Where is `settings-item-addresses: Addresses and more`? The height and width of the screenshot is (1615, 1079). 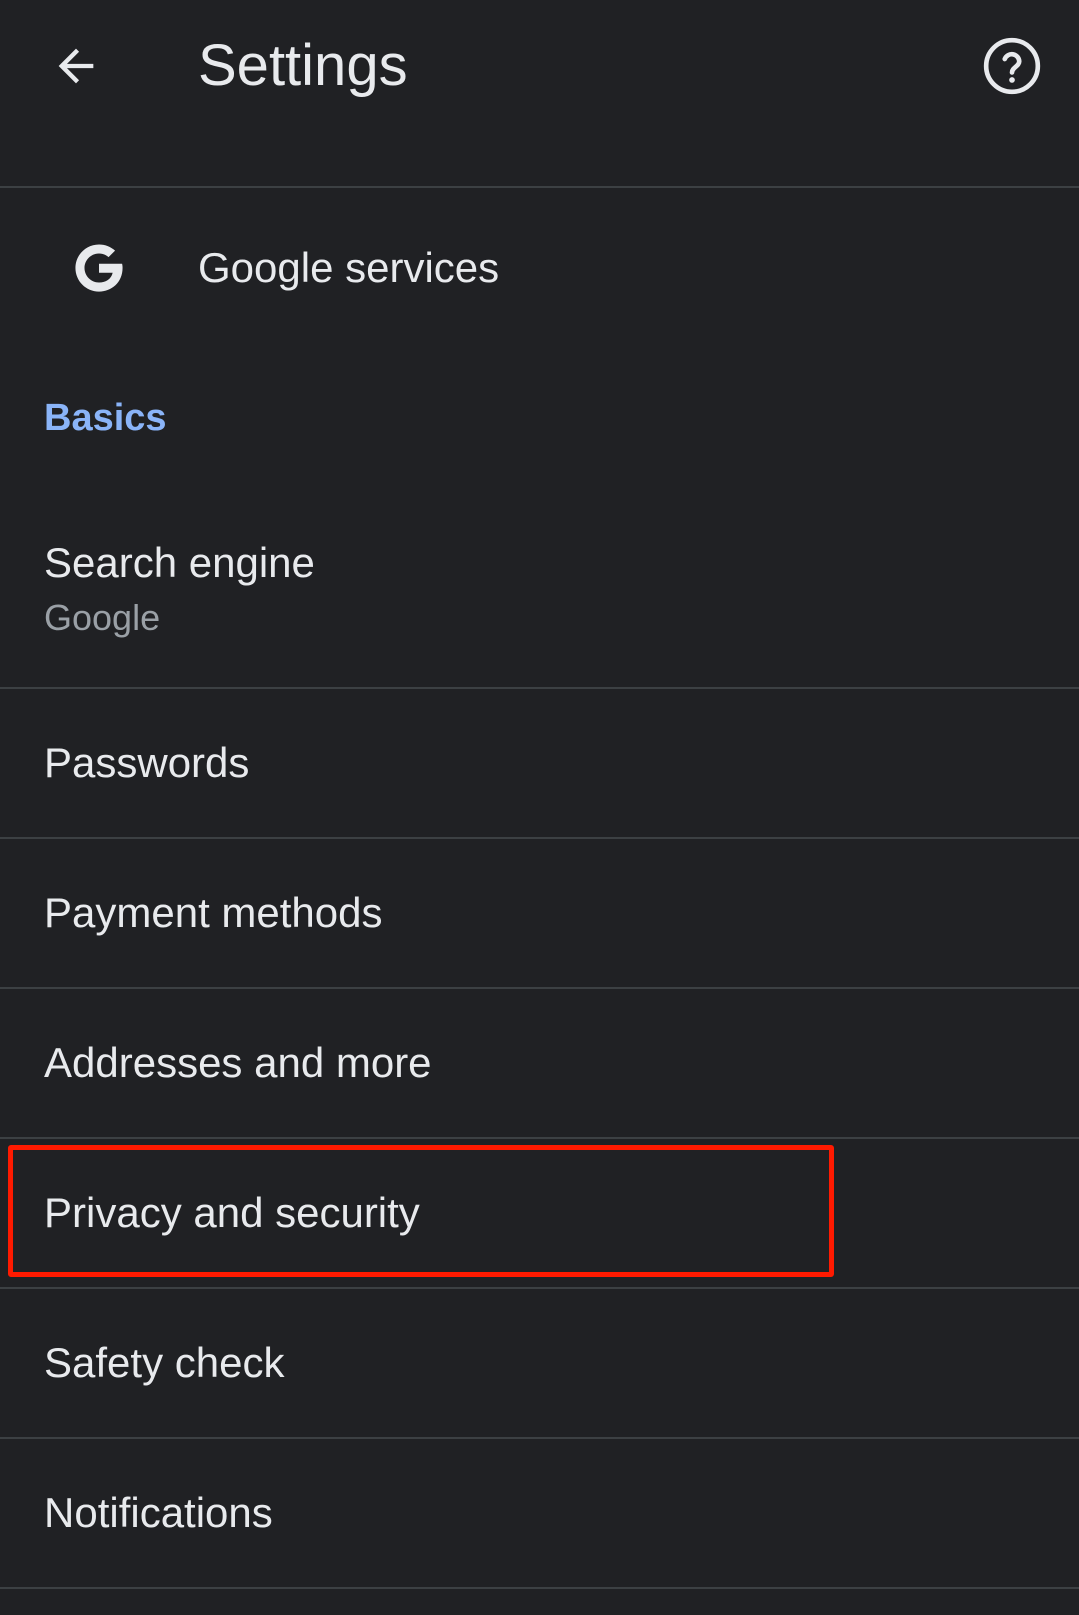
settings-item-addresses: Addresses and more is located at coordinates (539, 1063).